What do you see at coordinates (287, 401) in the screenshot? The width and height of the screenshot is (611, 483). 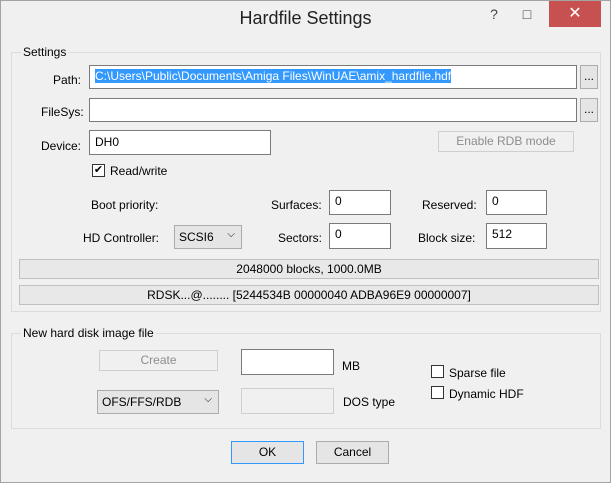 I see `dos-type-field` at bounding box center [287, 401].